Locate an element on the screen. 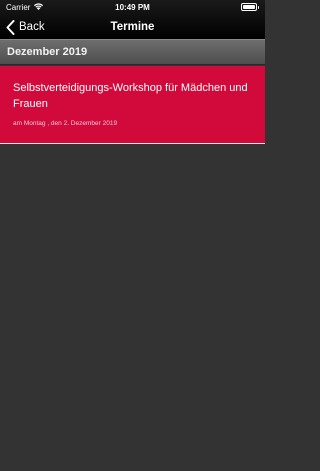 The image size is (320, 471). navigation-bar: Back Termine is located at coordinates (132, 26).